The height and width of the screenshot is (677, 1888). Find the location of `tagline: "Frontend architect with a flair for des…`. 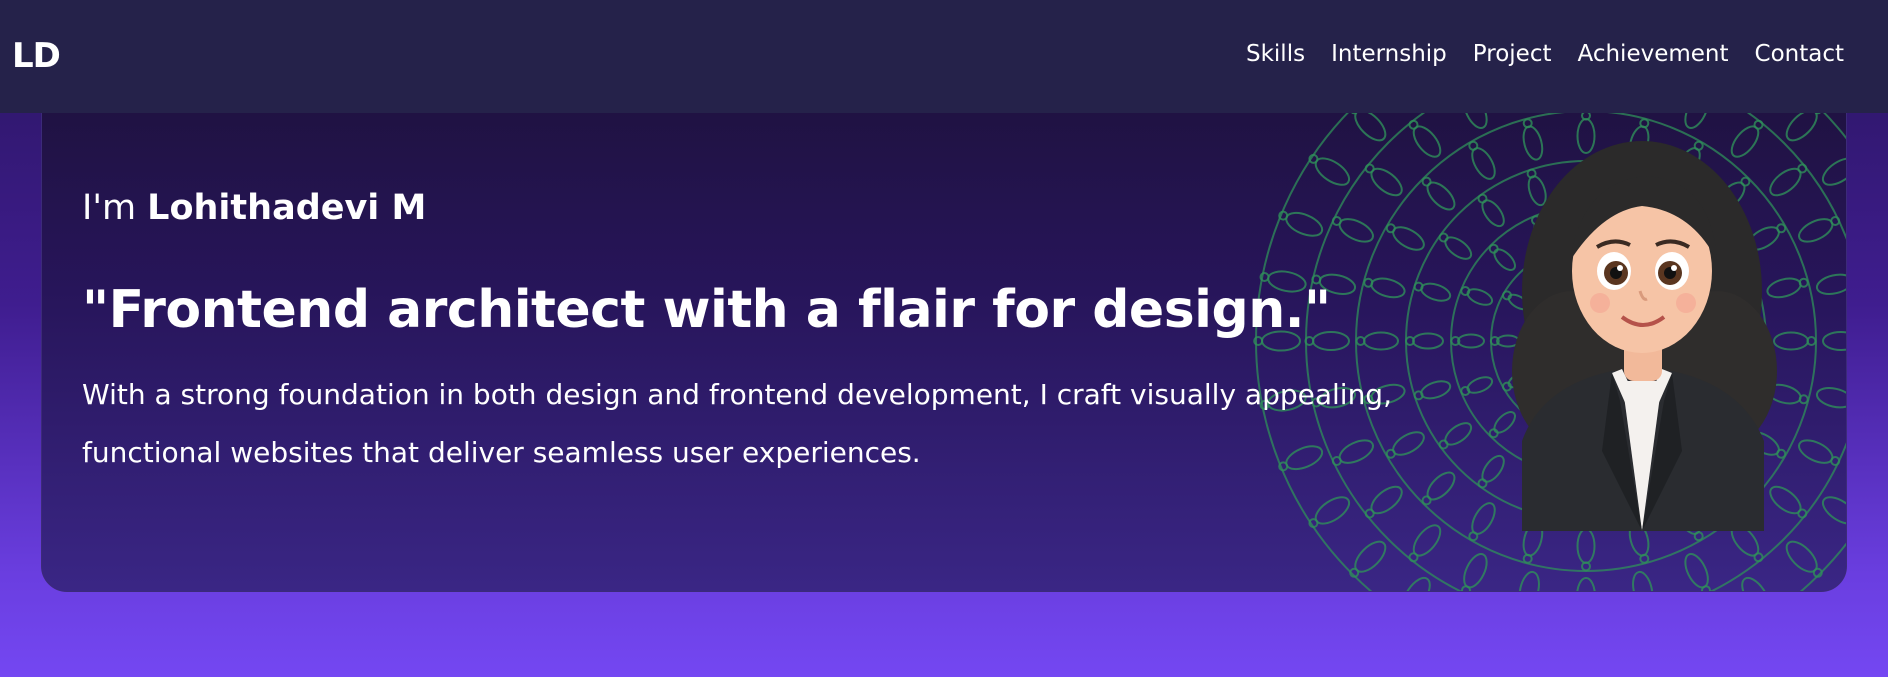

tagline: "Frontend architect with a flair for des… is located at coordinates (706, 310).